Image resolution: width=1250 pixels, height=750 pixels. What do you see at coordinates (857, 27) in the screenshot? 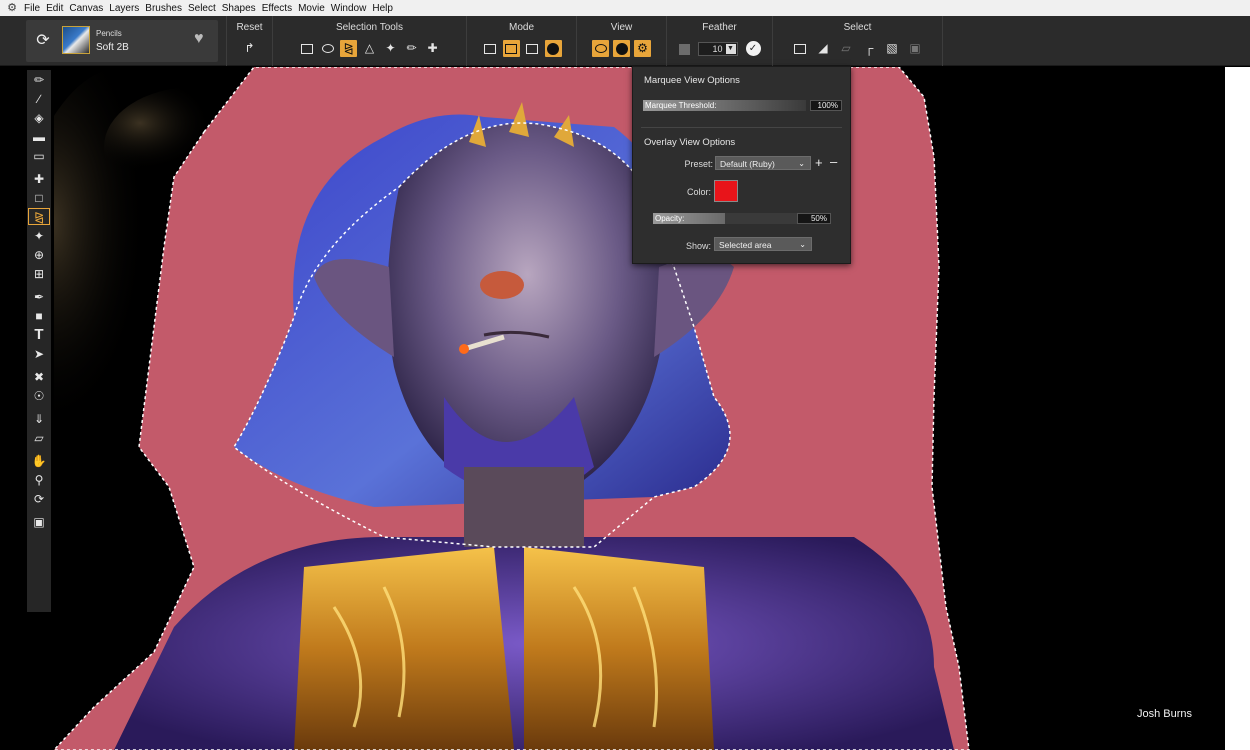
I see `select-title: Select` at bounding box center [857, 27].